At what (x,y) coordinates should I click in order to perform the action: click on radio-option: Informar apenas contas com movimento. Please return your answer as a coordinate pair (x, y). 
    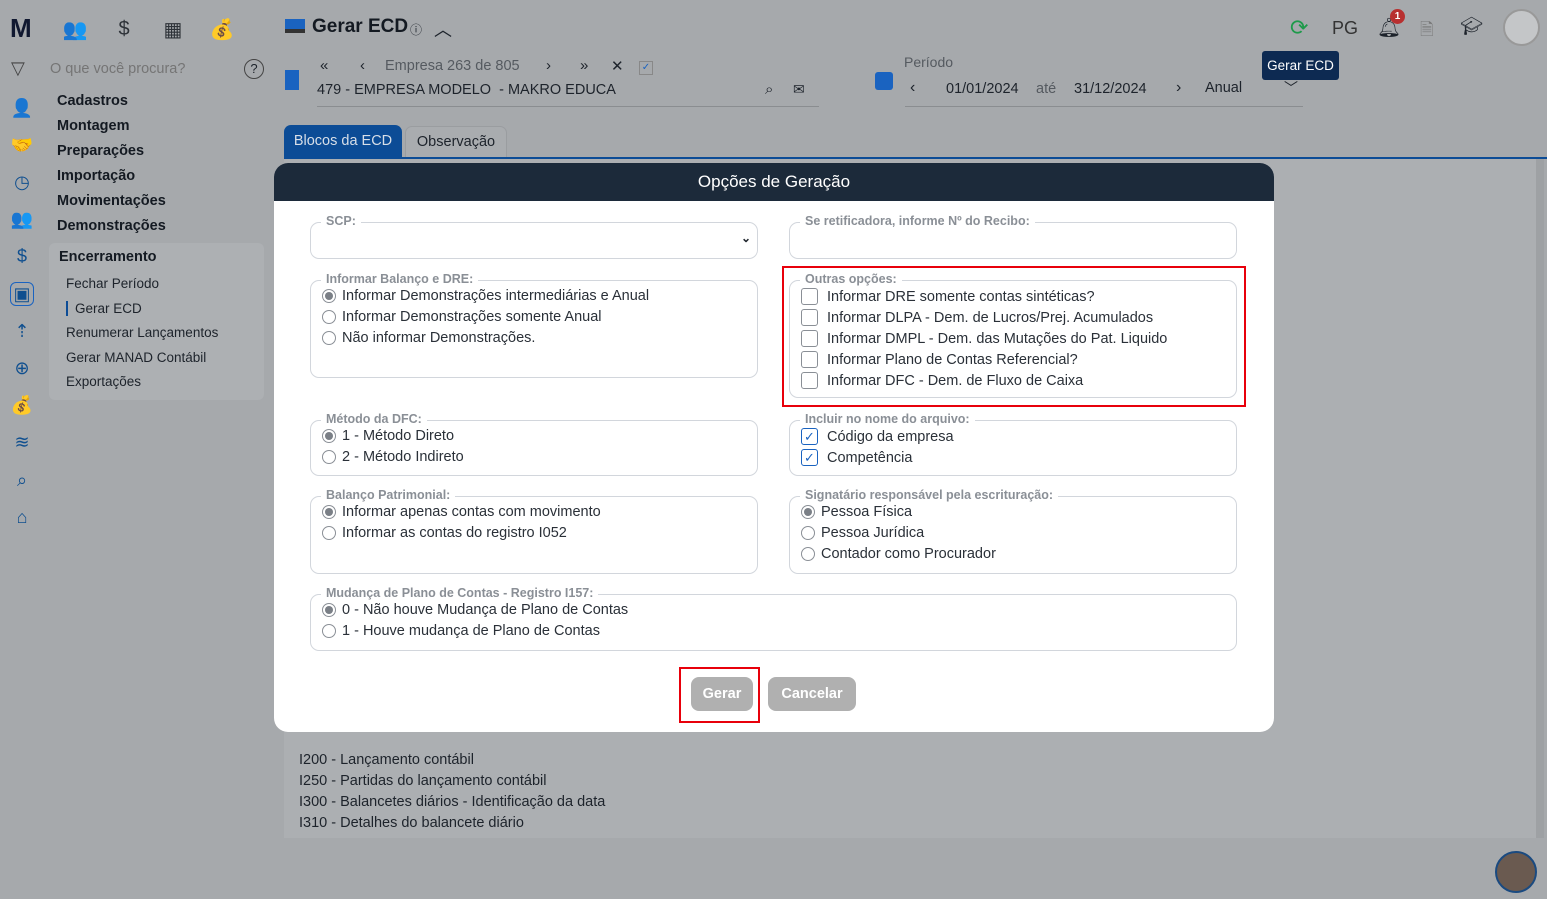
    Looking at the image, I should click on (461, 512).